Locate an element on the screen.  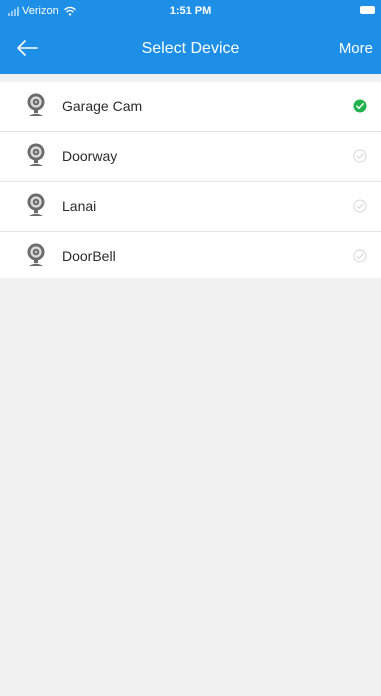
status-time: 1:51 PM is located at coordinates (190, 11).